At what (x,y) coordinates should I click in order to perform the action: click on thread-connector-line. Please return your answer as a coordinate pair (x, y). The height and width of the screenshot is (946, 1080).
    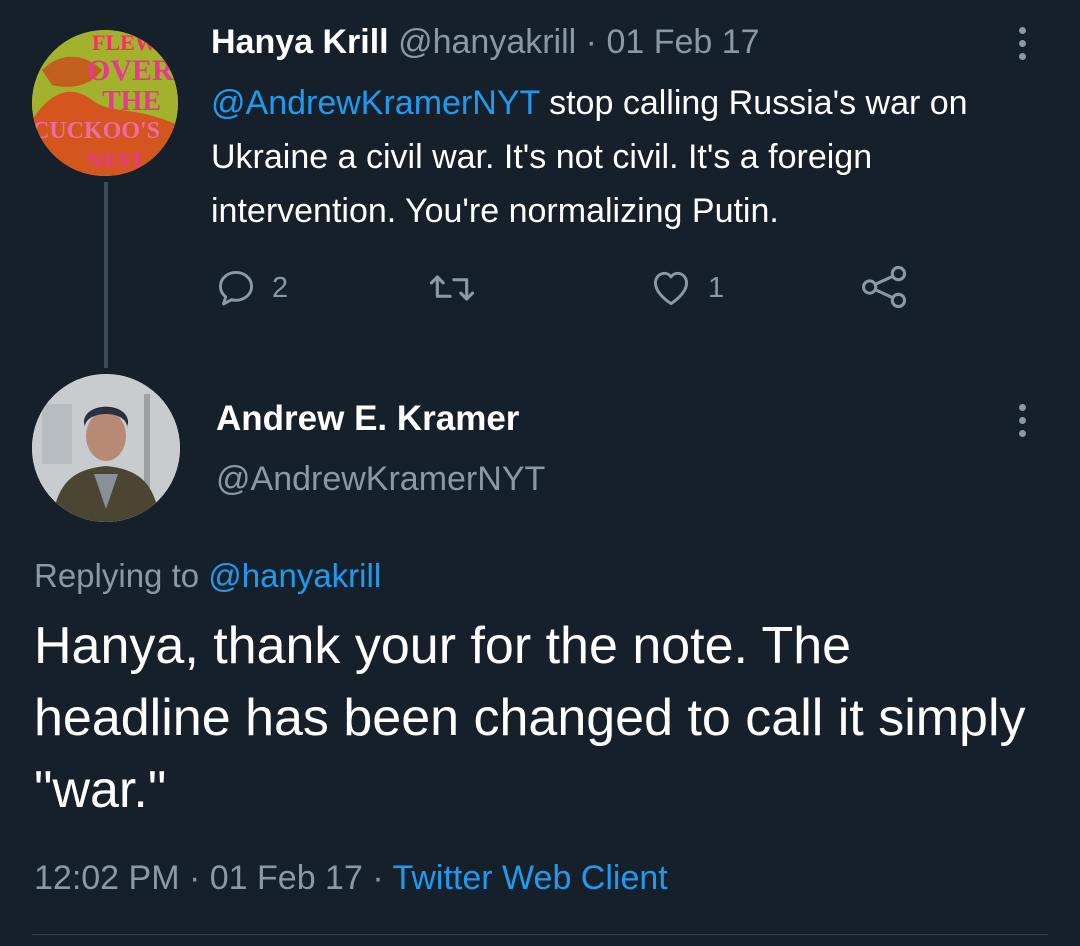
    Looking at the image, I should click on (106, 275).